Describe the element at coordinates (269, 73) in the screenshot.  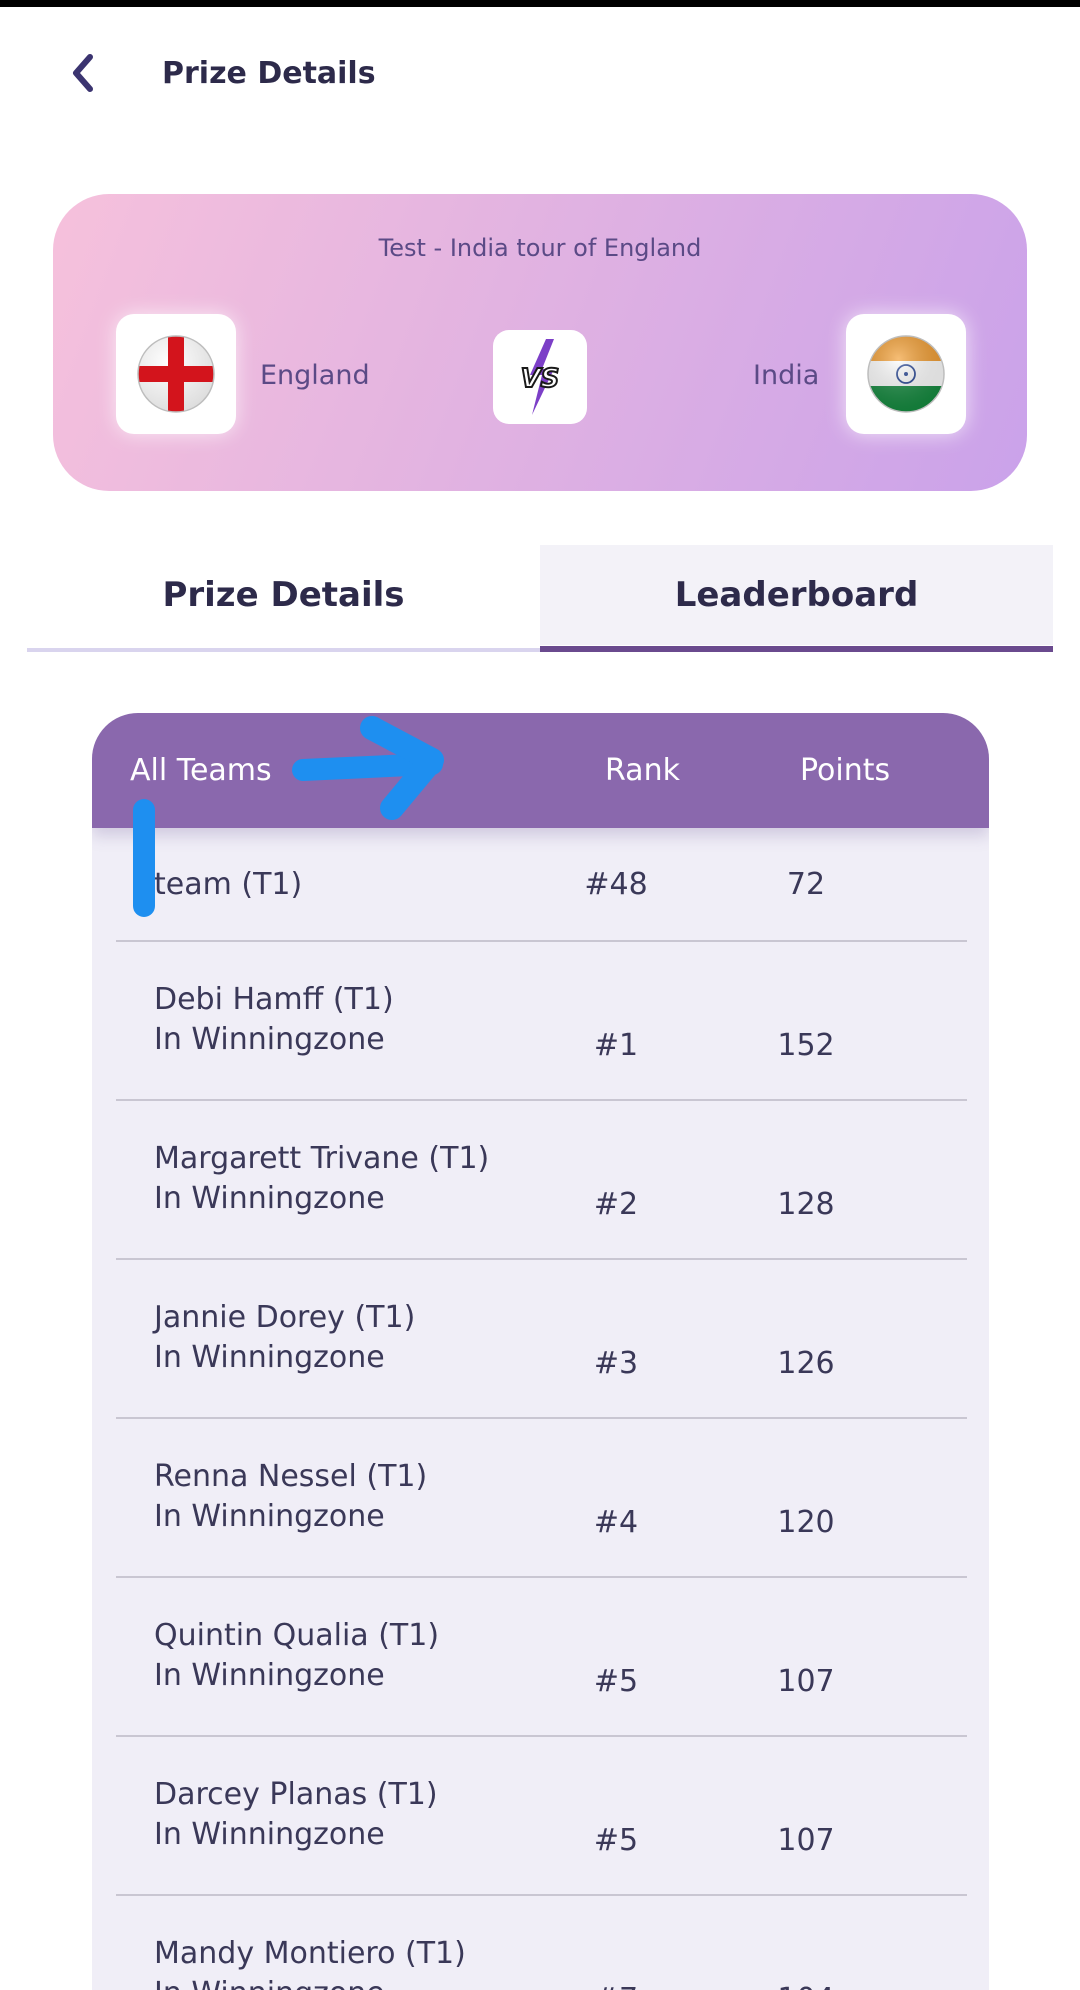
I see `page-title: Prize Details` at that location.